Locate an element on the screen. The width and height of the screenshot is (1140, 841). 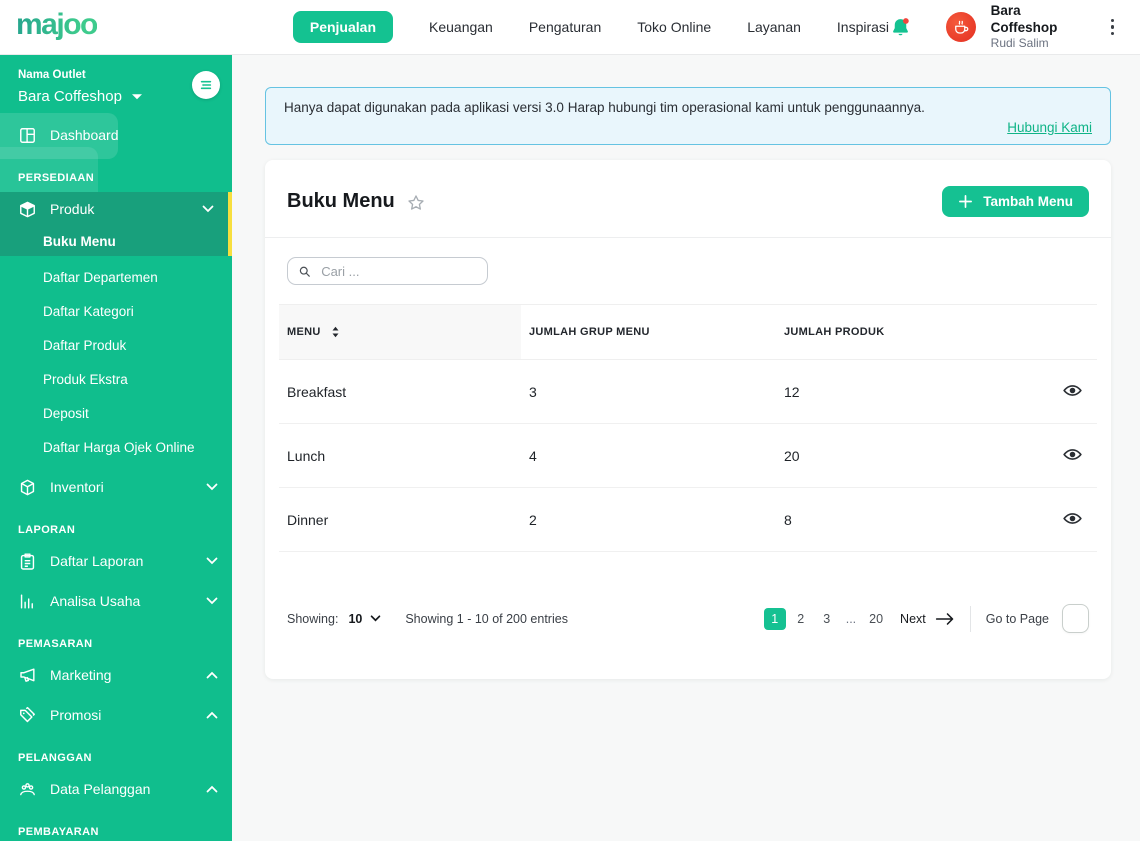
page-size-value: 10 is located at coordinates (355, 618).